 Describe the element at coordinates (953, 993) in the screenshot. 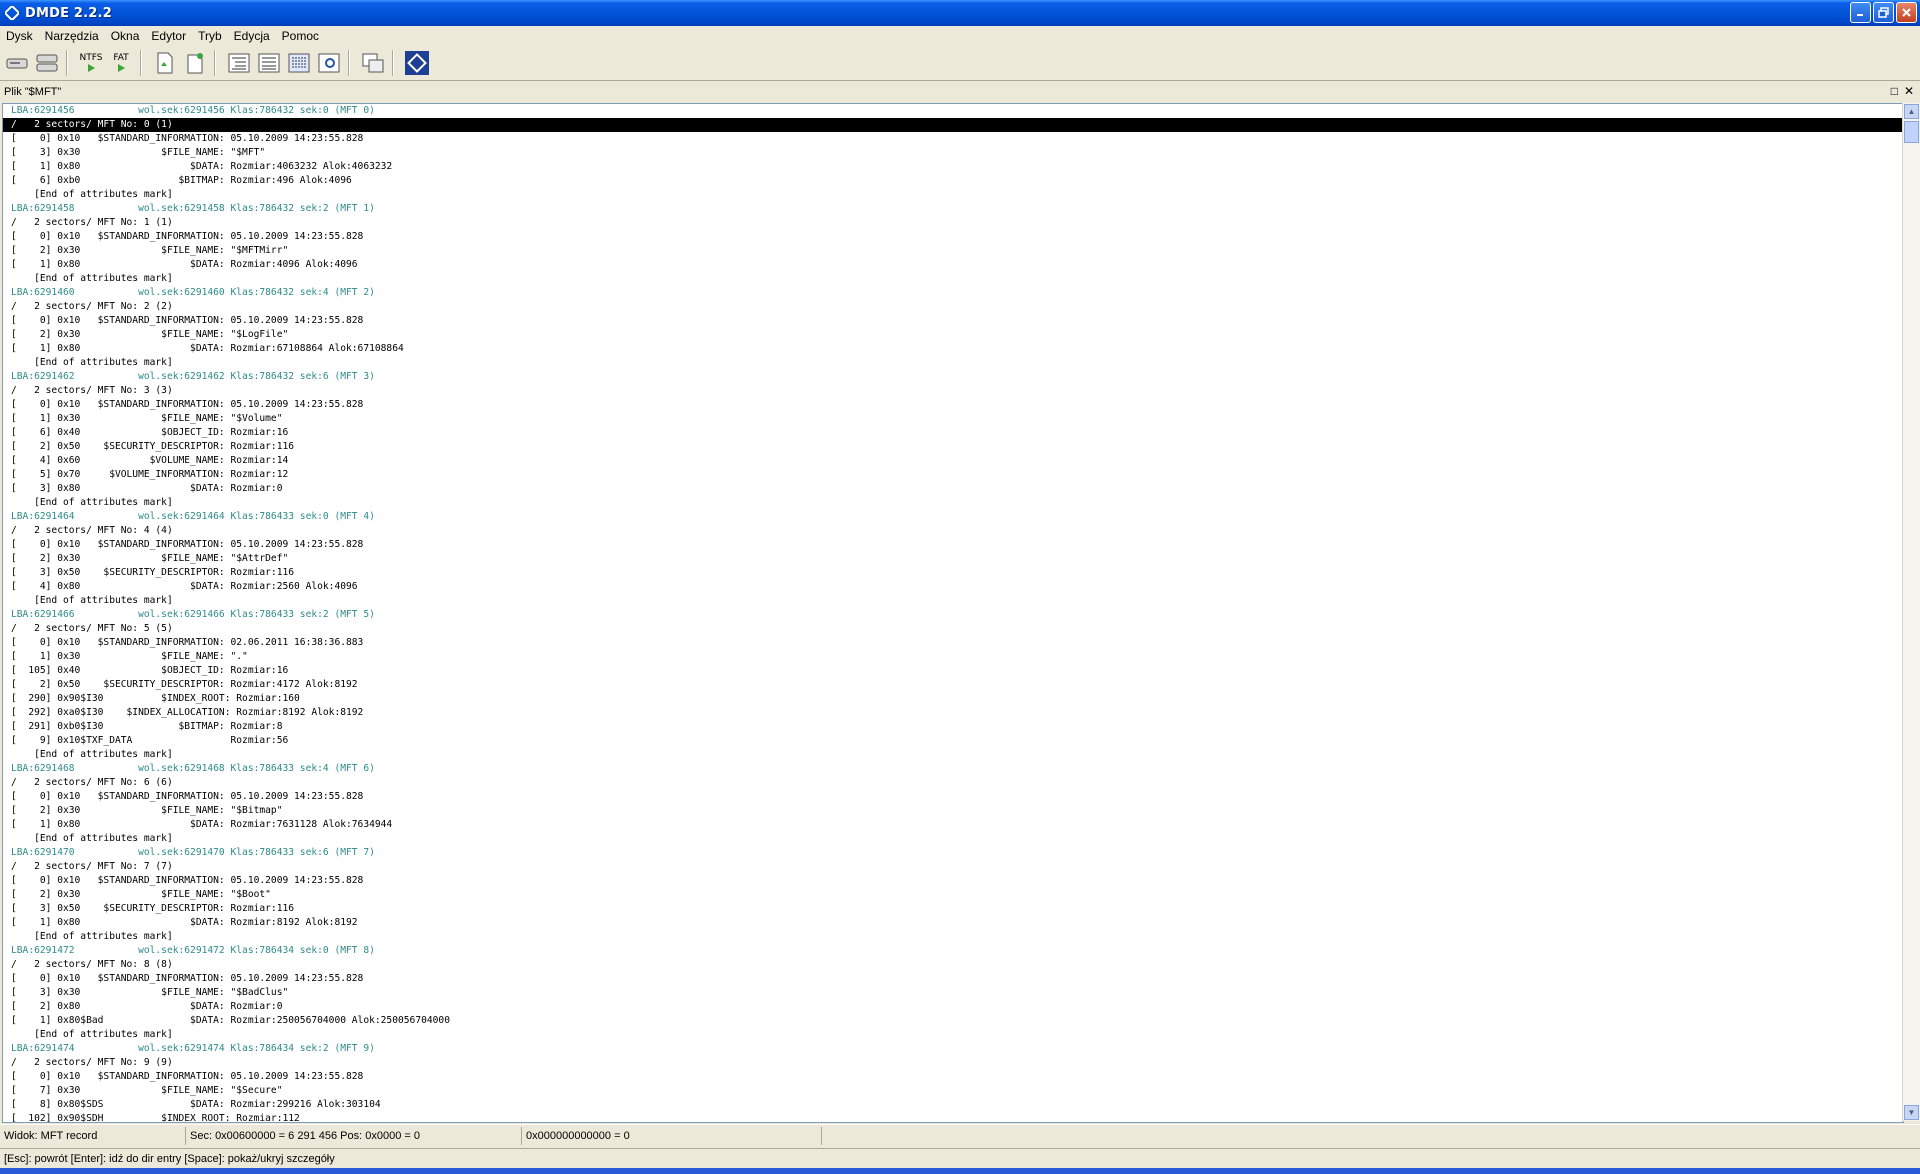

I see `record-line: [ 3] 0x30 $FILE_NAME: "$BadClus"` at that location.